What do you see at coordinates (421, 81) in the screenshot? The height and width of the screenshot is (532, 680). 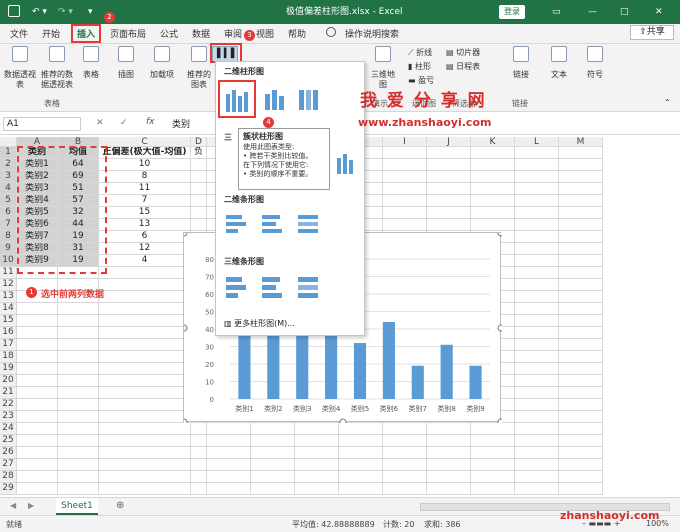 I see `sparkline-winloss-button: ▬ 盈亏` at bounding box center [421, 81].